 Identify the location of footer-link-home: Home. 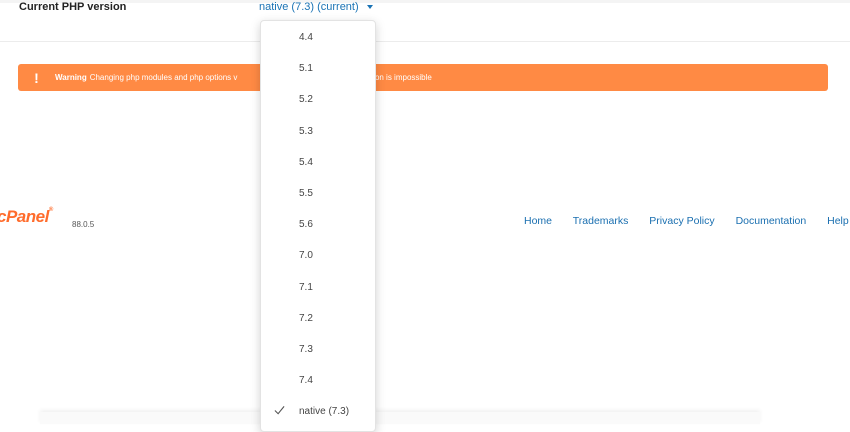
(538, 221).